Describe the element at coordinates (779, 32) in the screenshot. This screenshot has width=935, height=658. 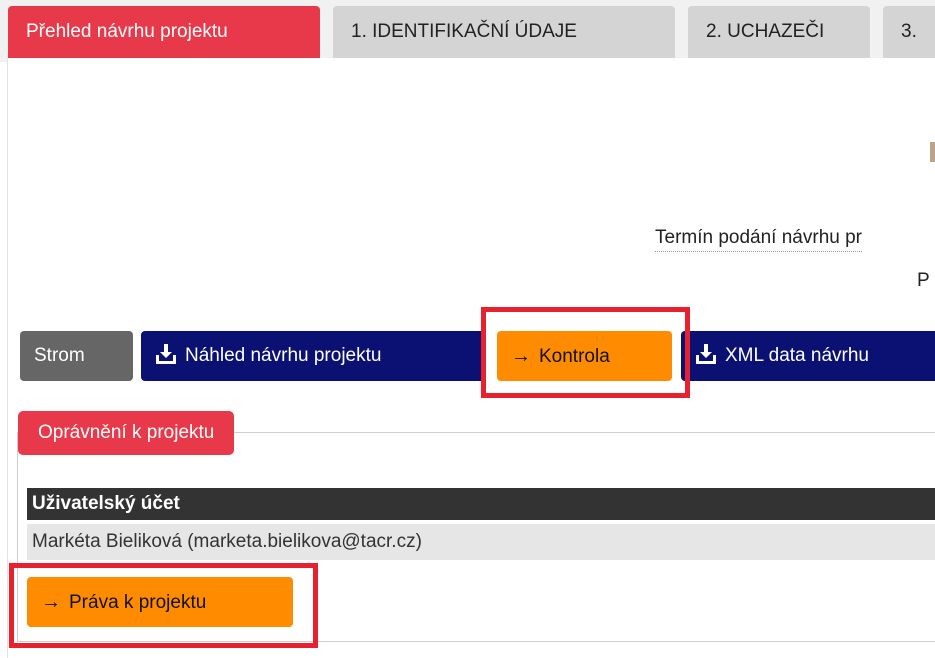
I see `tab-uchazeci: 2. UCHAZEČI` at that location.